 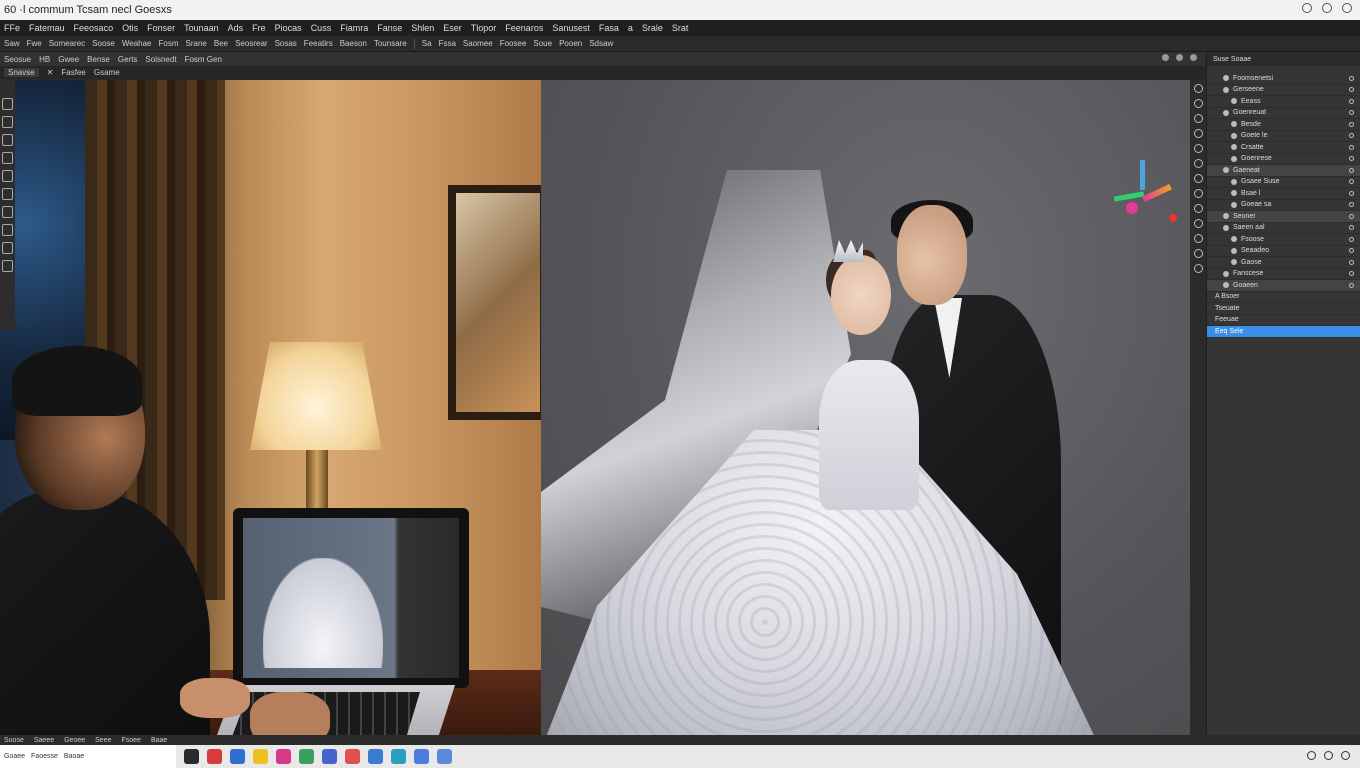 What do you see at coordinates (422, 28) in the screenshot?
I see `menu-item: Shlen` at bounding box center [422, 28].